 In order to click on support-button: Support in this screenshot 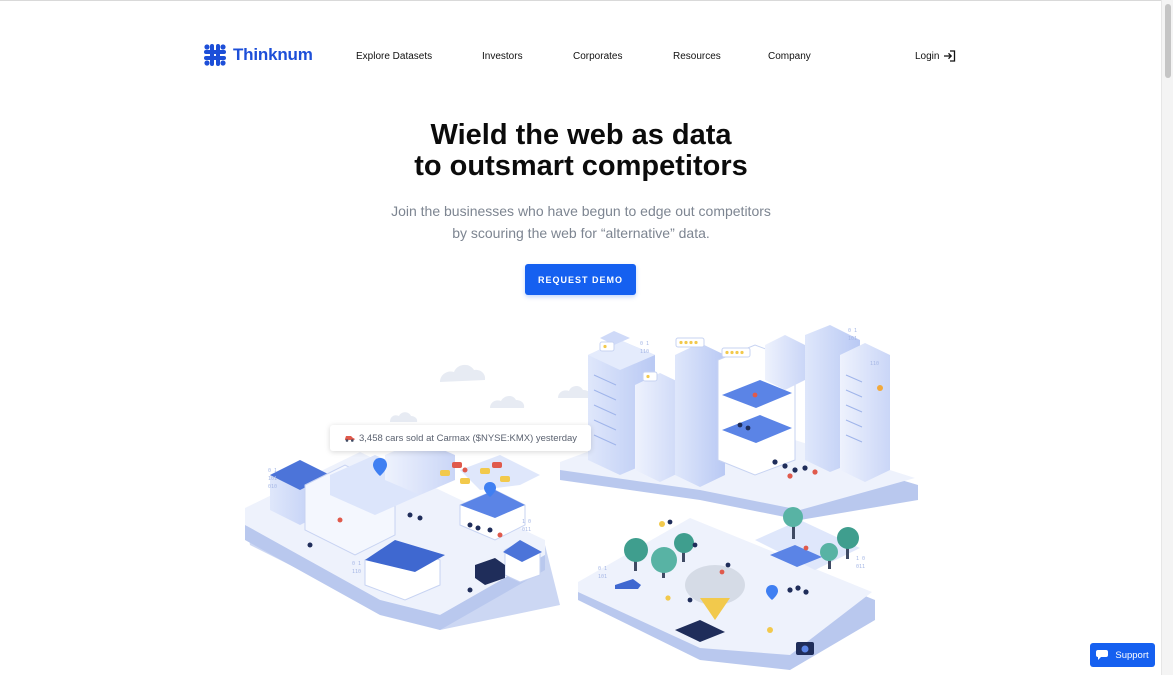, I will do `click(1122, 655)`.